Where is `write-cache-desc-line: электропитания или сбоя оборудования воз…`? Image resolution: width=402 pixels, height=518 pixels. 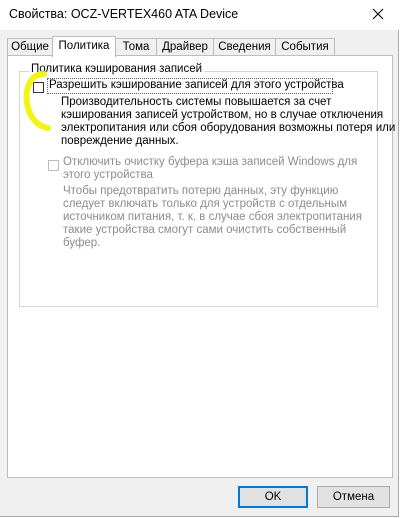
write-cache-desc-line: электропитания или сбоя оборудования воз… is located at coordinates (228, 128).